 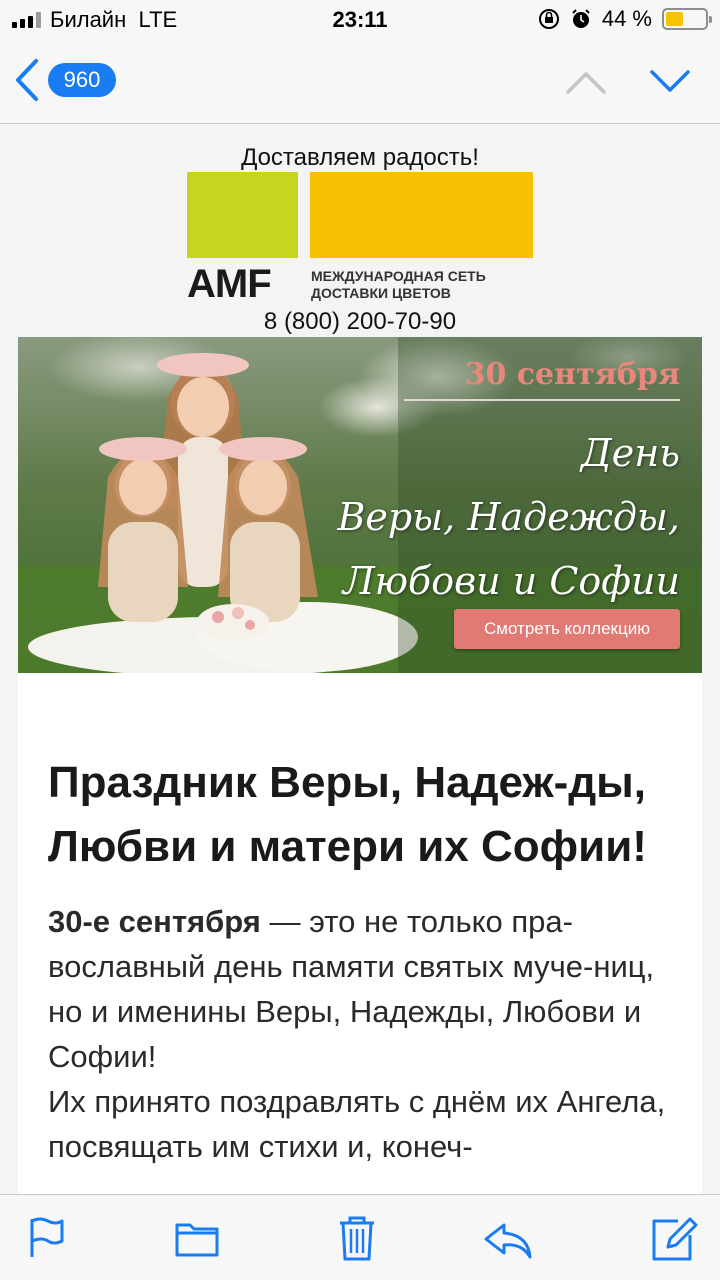 I want to click on view-collection-button: Смотреть коллекцию, so click(x=567, y=629).